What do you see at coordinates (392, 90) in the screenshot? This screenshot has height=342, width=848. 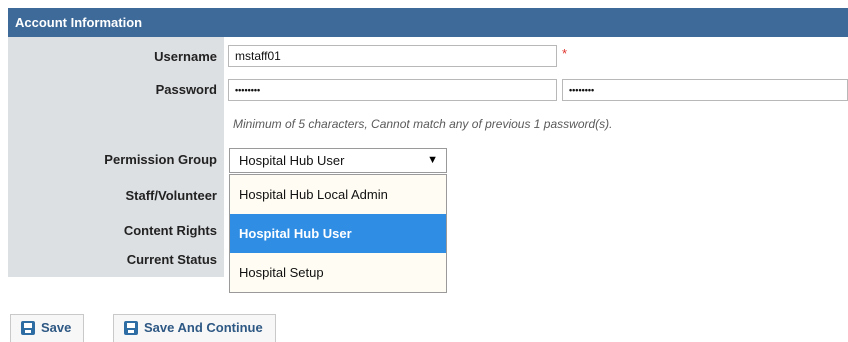 I see `password-input: ••••••••` at bounding box center [392, 90].